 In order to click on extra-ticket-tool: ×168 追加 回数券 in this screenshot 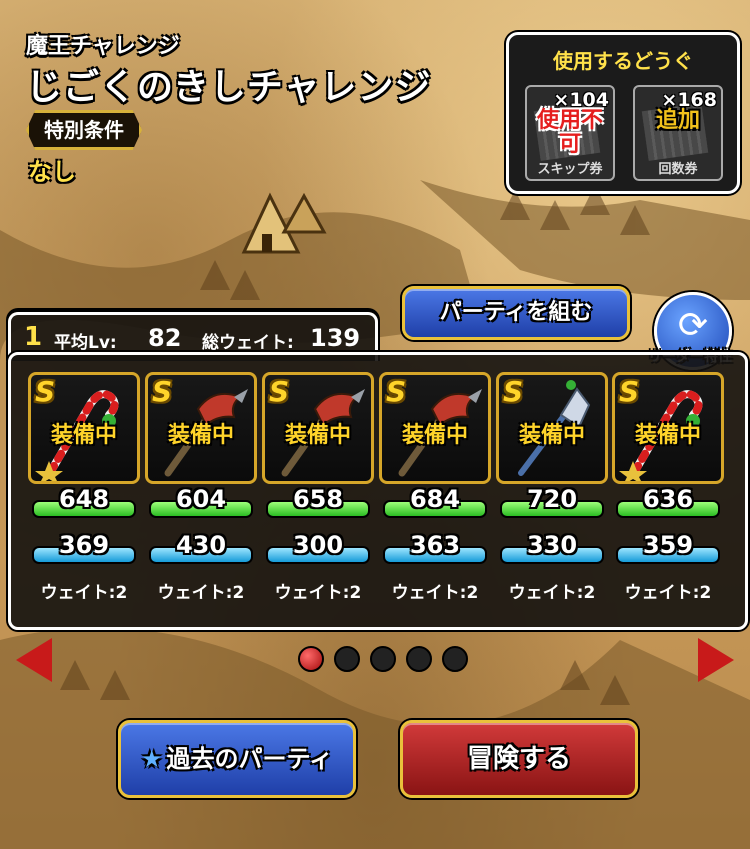, I will do `click(678, 133)`.